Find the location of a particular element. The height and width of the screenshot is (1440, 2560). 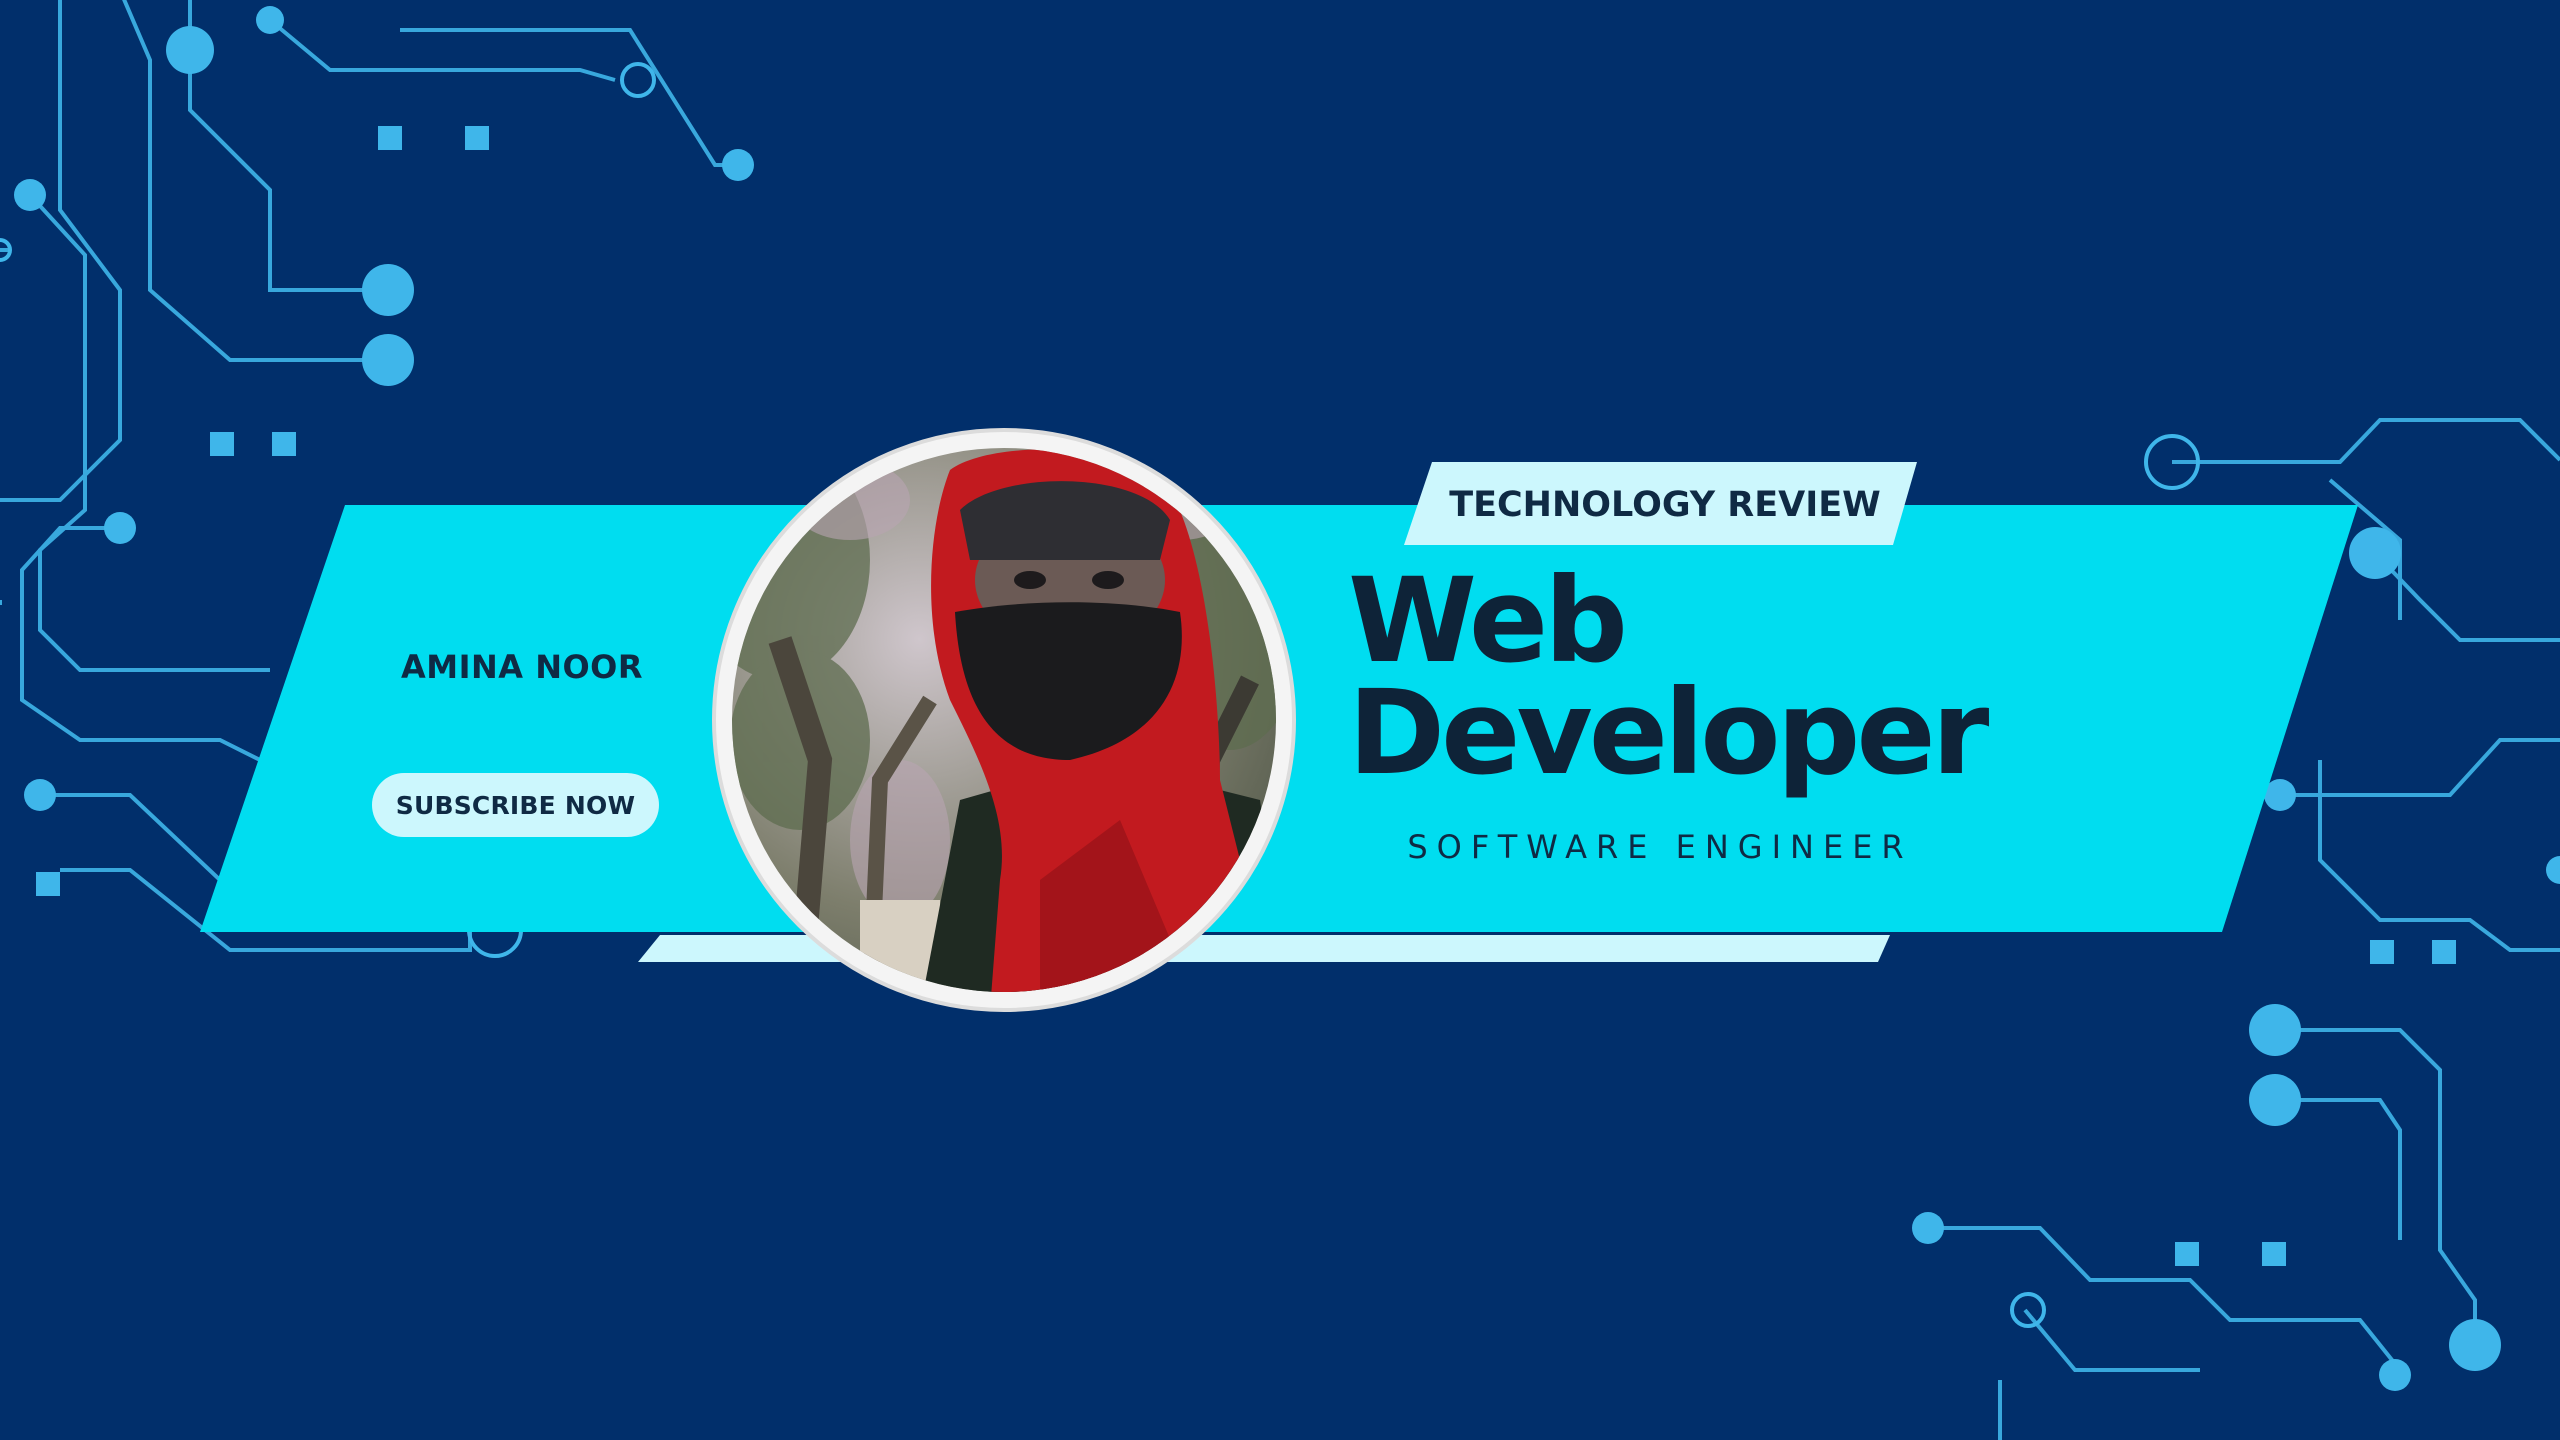

headline: Web Developer is located at coordinates (1698, 676).